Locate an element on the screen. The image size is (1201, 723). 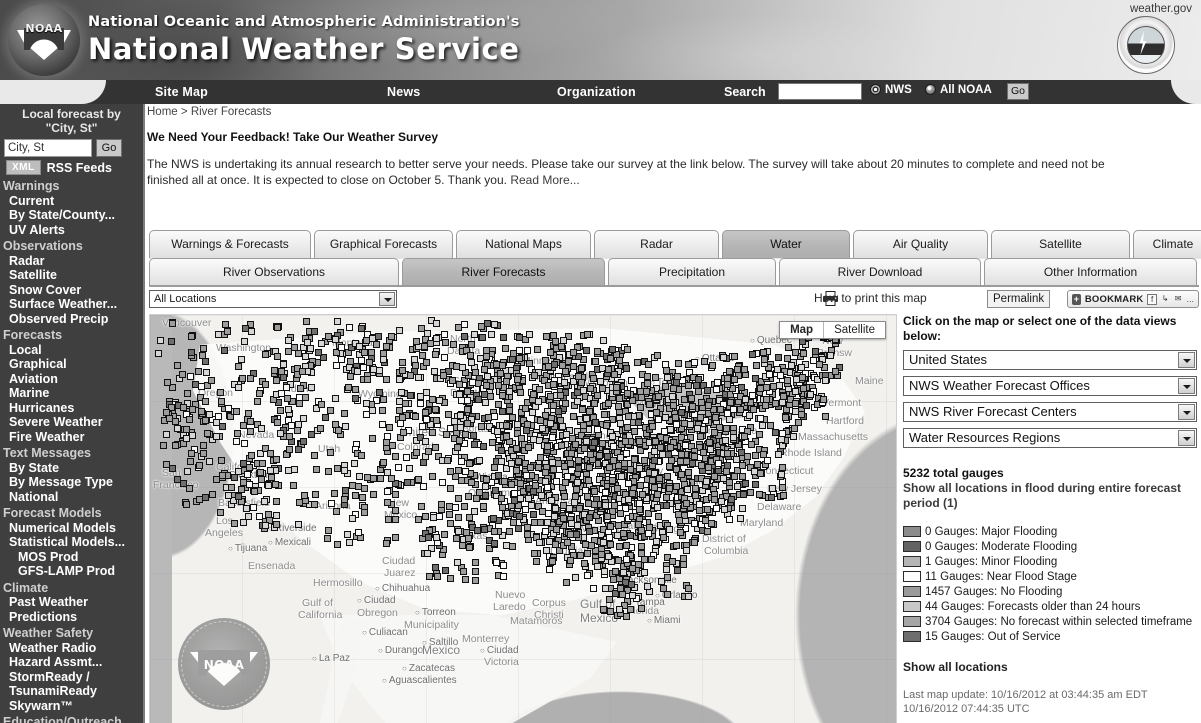
sidebar-item-satellite: Satellite is located at coordinates (71, 275).